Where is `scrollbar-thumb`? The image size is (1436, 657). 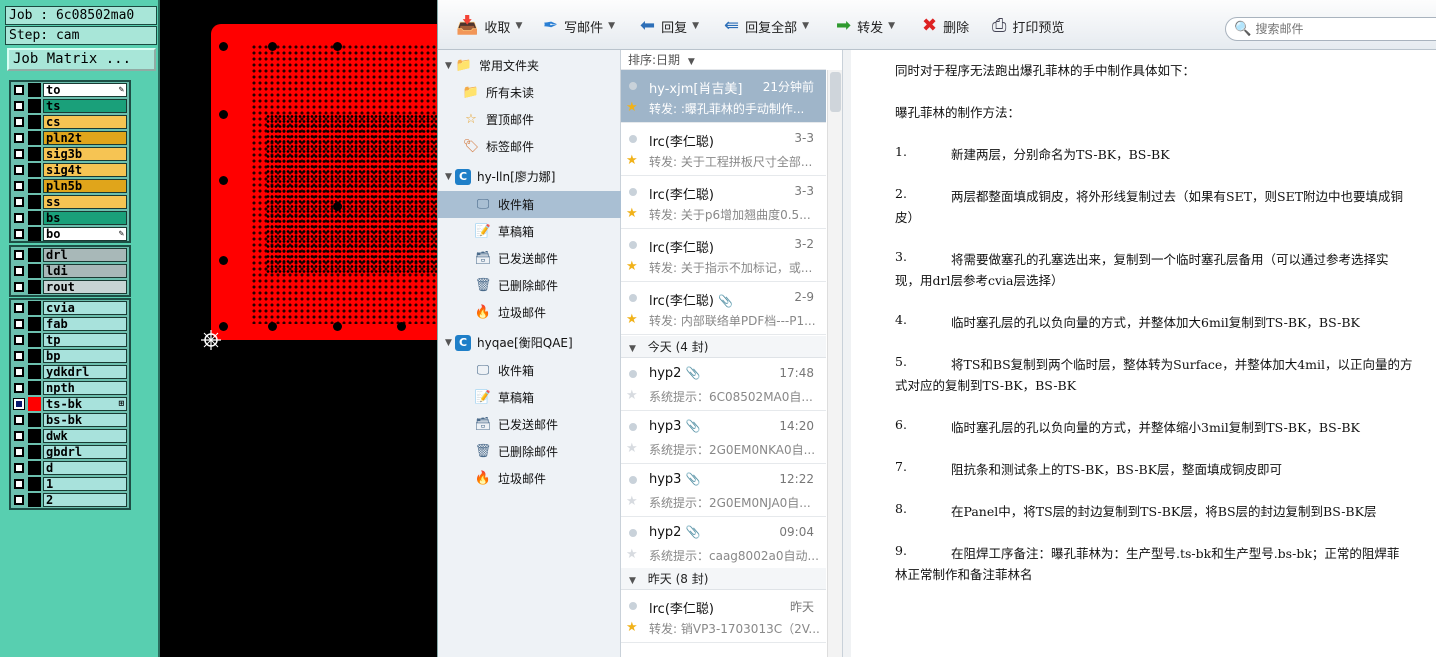
scrollbar-thumb is located at coordinates (835, 92).